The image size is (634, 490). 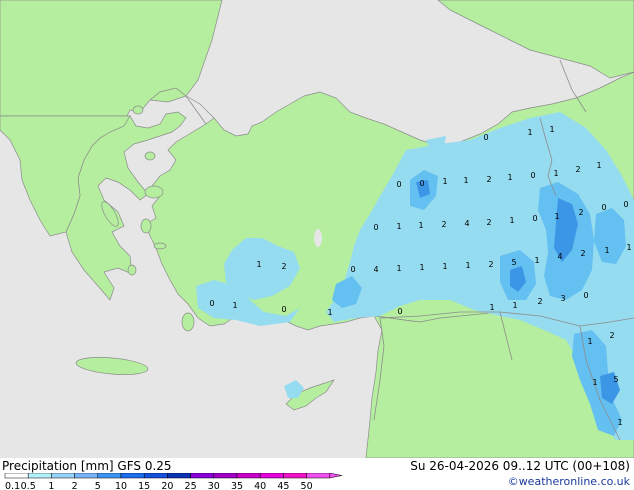 I want to click on legend-level-label: 20, so click(x=167, y=485).